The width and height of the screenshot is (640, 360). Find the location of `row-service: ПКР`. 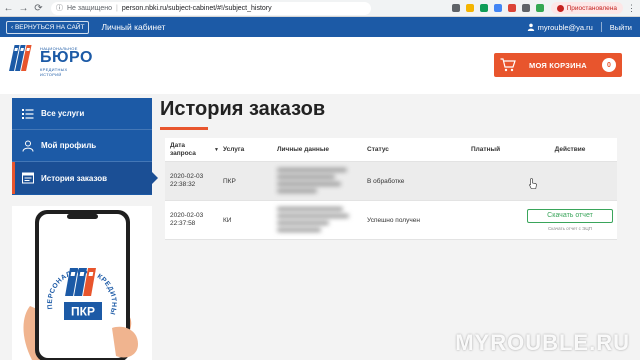

row-service: ПКР is located at coordinates (229, 181).